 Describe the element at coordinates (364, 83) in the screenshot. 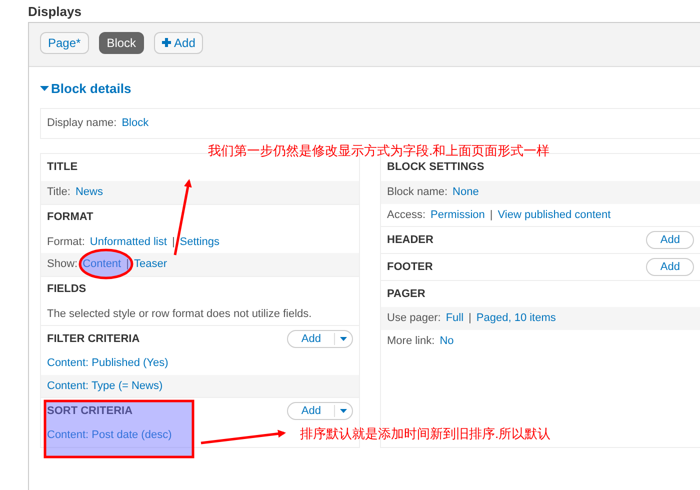

I see `block-details-toggle: Block details` at that location.